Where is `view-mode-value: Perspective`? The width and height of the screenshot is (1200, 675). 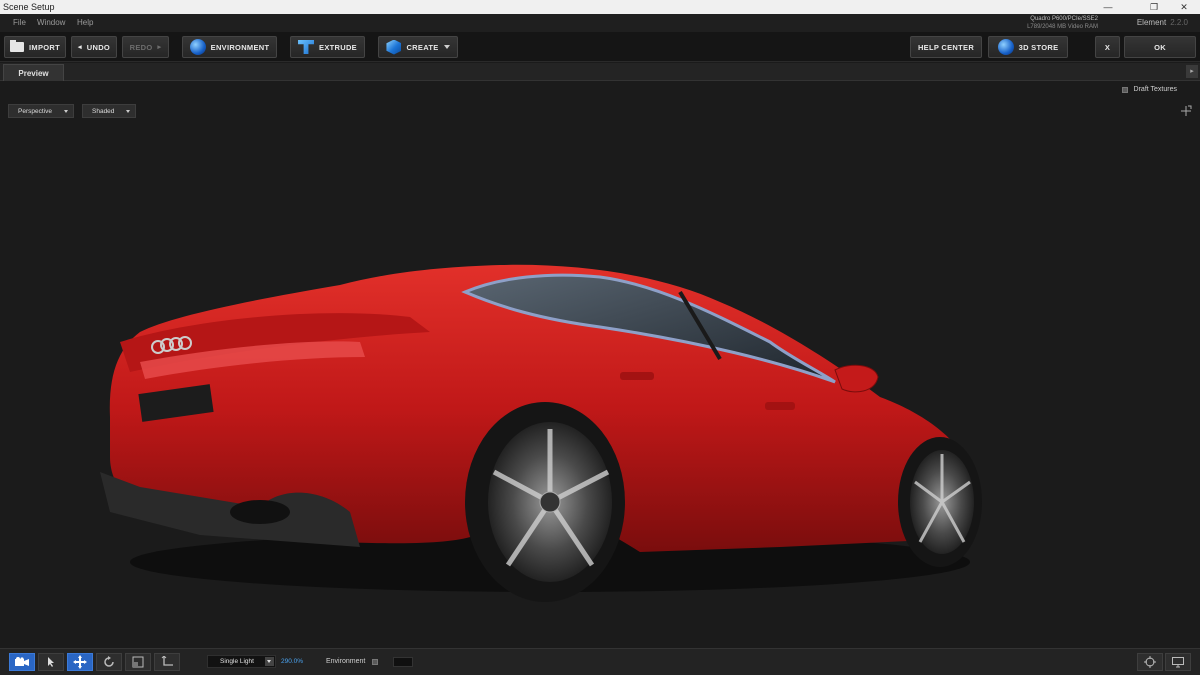 view-mode-value: Perspective is located at coordinates (35, 111).